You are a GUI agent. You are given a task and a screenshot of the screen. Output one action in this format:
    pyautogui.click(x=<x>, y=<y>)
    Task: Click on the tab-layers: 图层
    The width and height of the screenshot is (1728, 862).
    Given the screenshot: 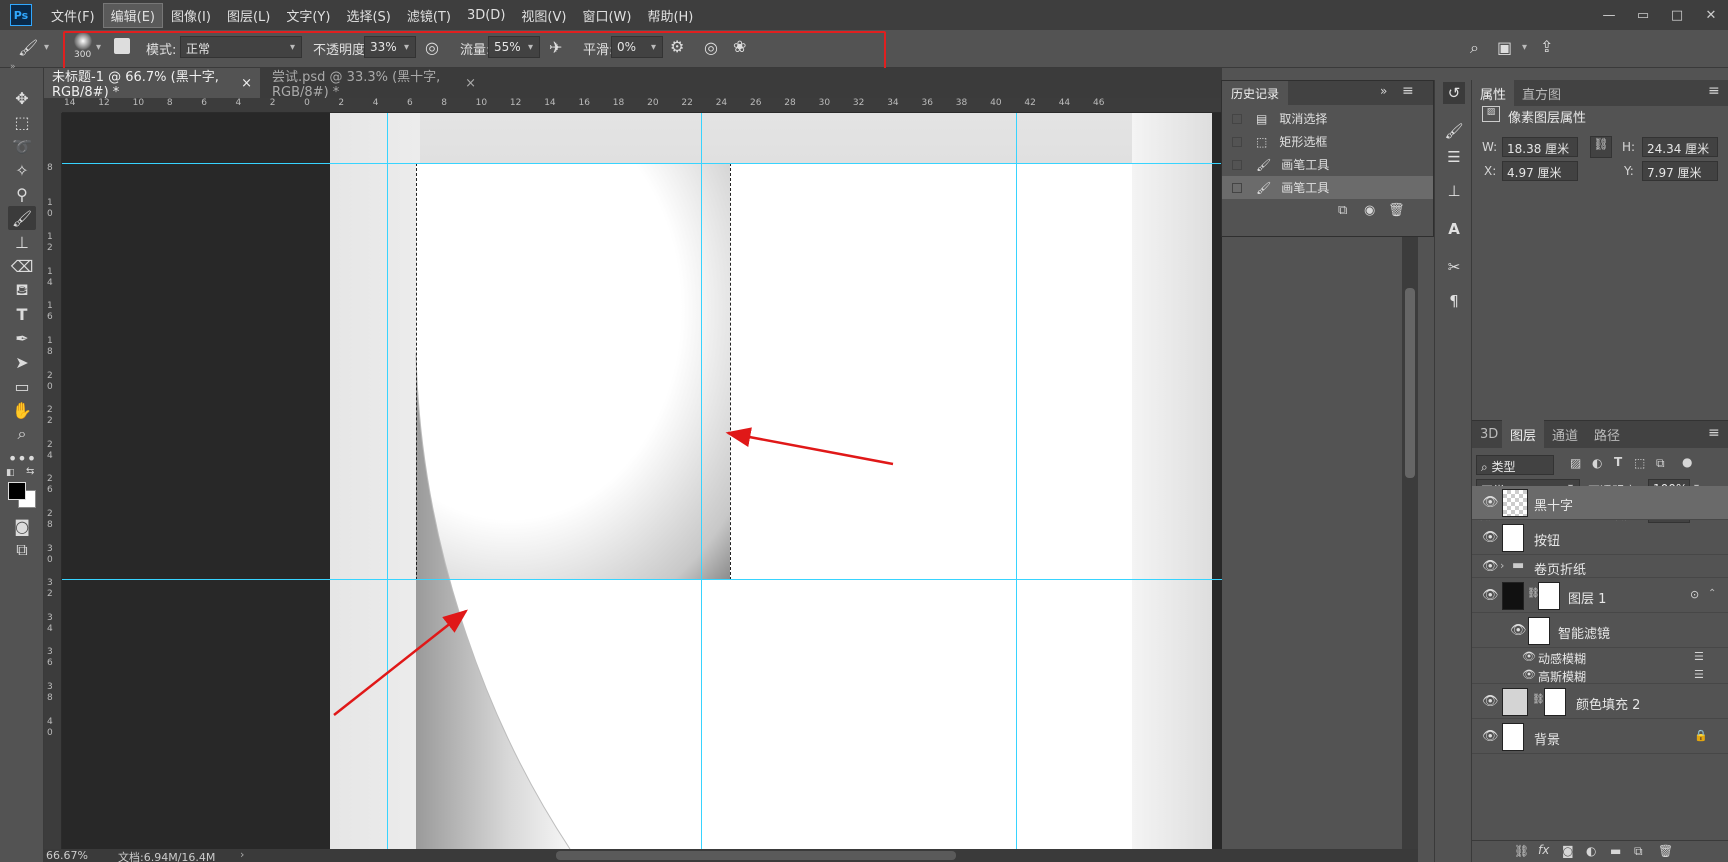 What is the action you would take?
    pyautogui.click(x=1523, y=434)
    